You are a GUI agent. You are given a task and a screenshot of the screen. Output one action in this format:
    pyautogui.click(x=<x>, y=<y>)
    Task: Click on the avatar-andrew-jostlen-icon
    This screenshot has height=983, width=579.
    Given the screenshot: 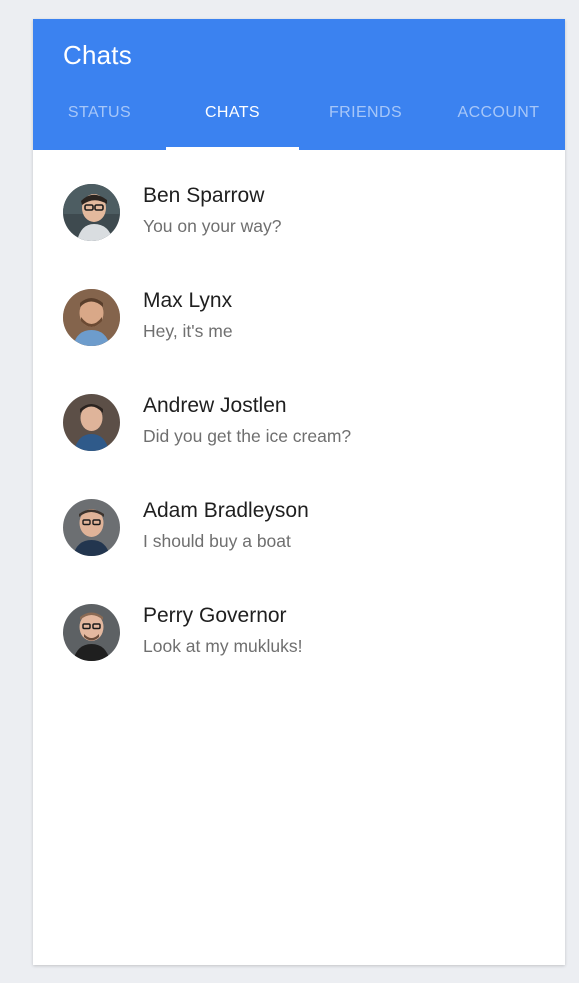 What is the action you would take?
    pyautogui.click(x=91, y=422)
    